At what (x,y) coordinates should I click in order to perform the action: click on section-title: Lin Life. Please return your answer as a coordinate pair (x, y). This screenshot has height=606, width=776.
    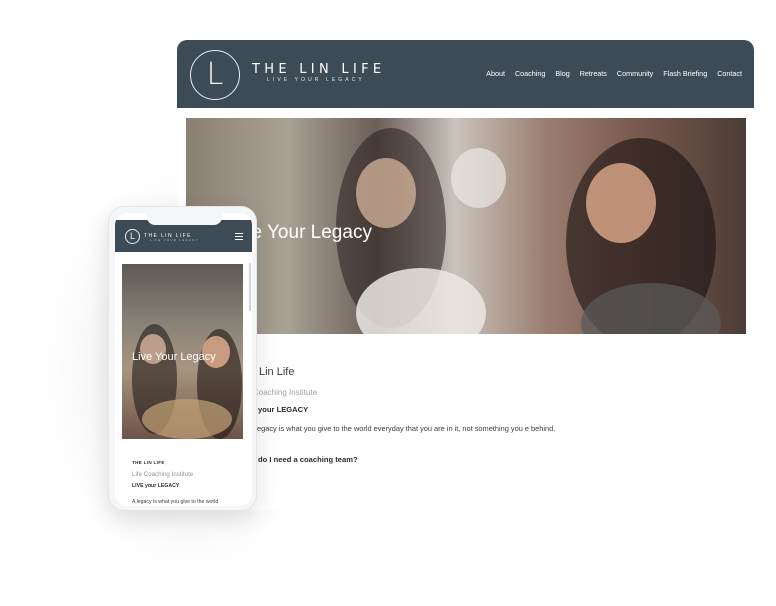
    Looking at the image, I should click on (277, 372).